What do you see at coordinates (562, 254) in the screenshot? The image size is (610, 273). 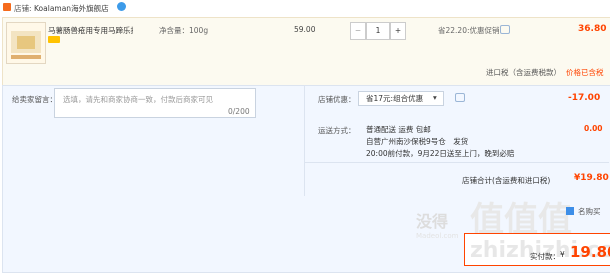 I see `currency-symbol: ¥` at bounding box center [562, 254].